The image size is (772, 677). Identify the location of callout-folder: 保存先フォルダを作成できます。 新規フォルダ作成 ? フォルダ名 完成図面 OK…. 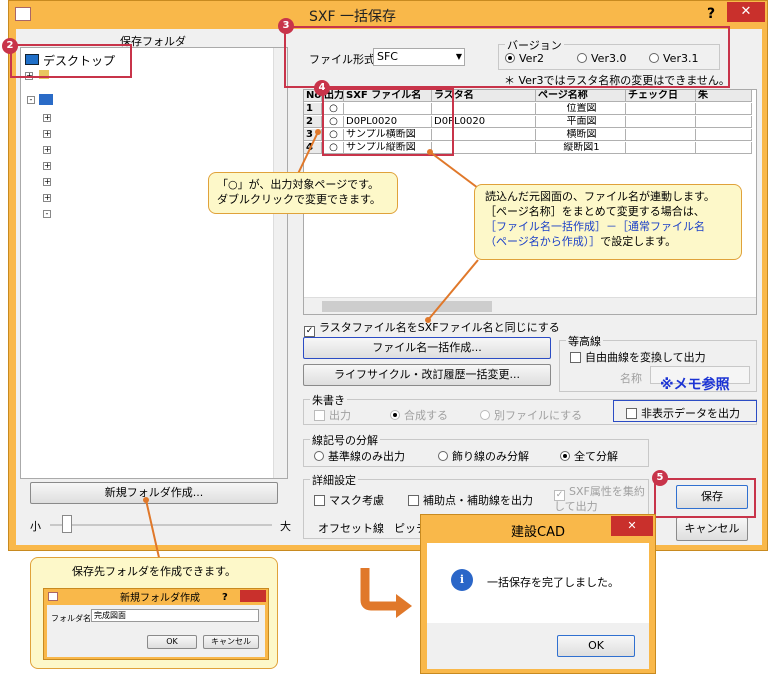
(154, 613).